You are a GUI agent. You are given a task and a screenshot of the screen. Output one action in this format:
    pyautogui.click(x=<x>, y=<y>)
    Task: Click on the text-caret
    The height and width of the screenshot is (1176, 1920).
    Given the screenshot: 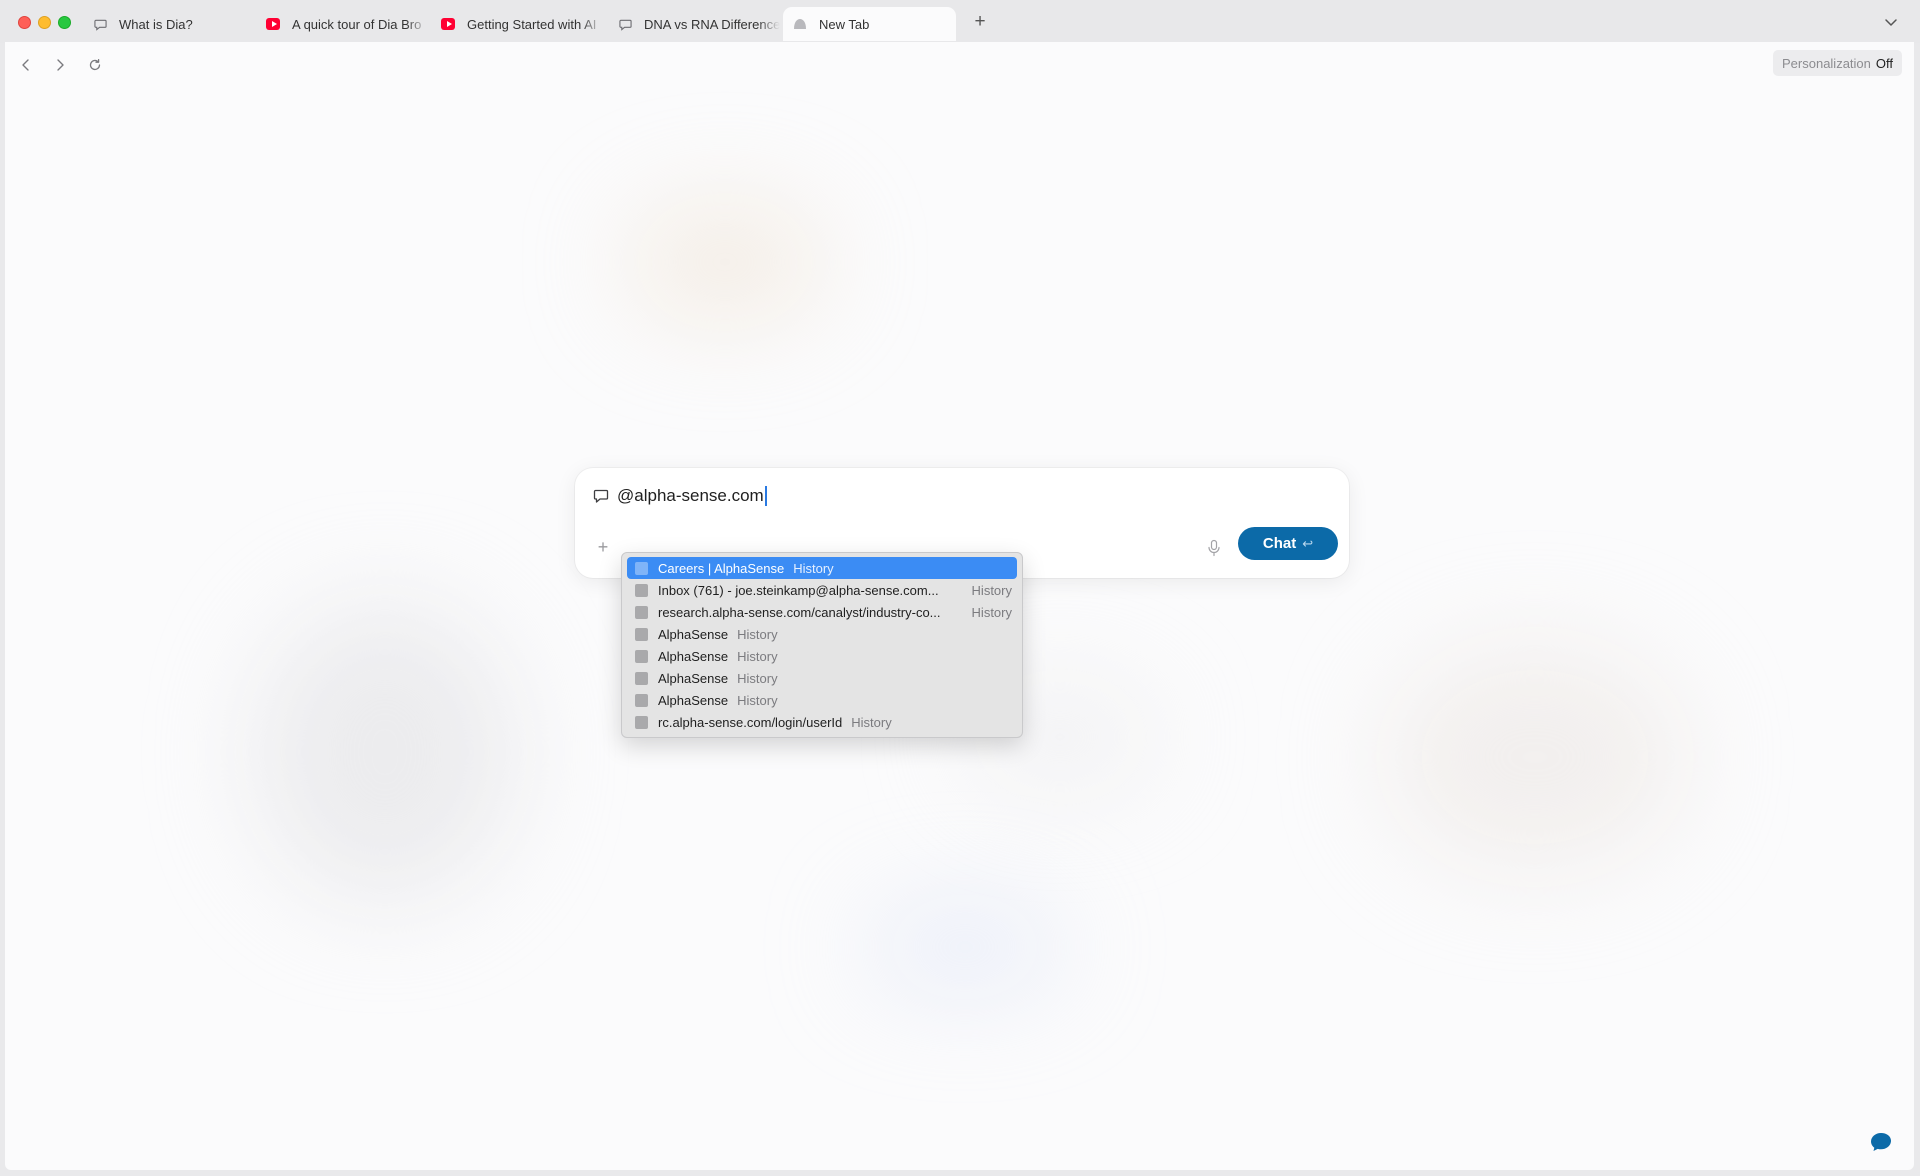 What is the action you would take?
    pyautogui.click(x=765, y=496)
    